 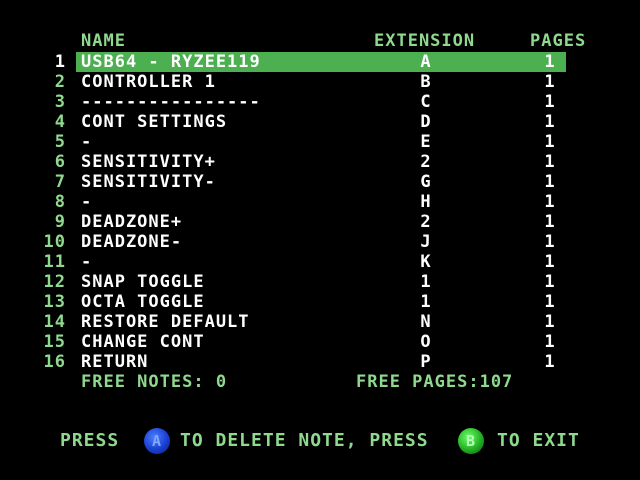 What do you see at coordinates (426, 322) in the screenshot?
I see `note-extension: N` at bounding box center [426, 322].